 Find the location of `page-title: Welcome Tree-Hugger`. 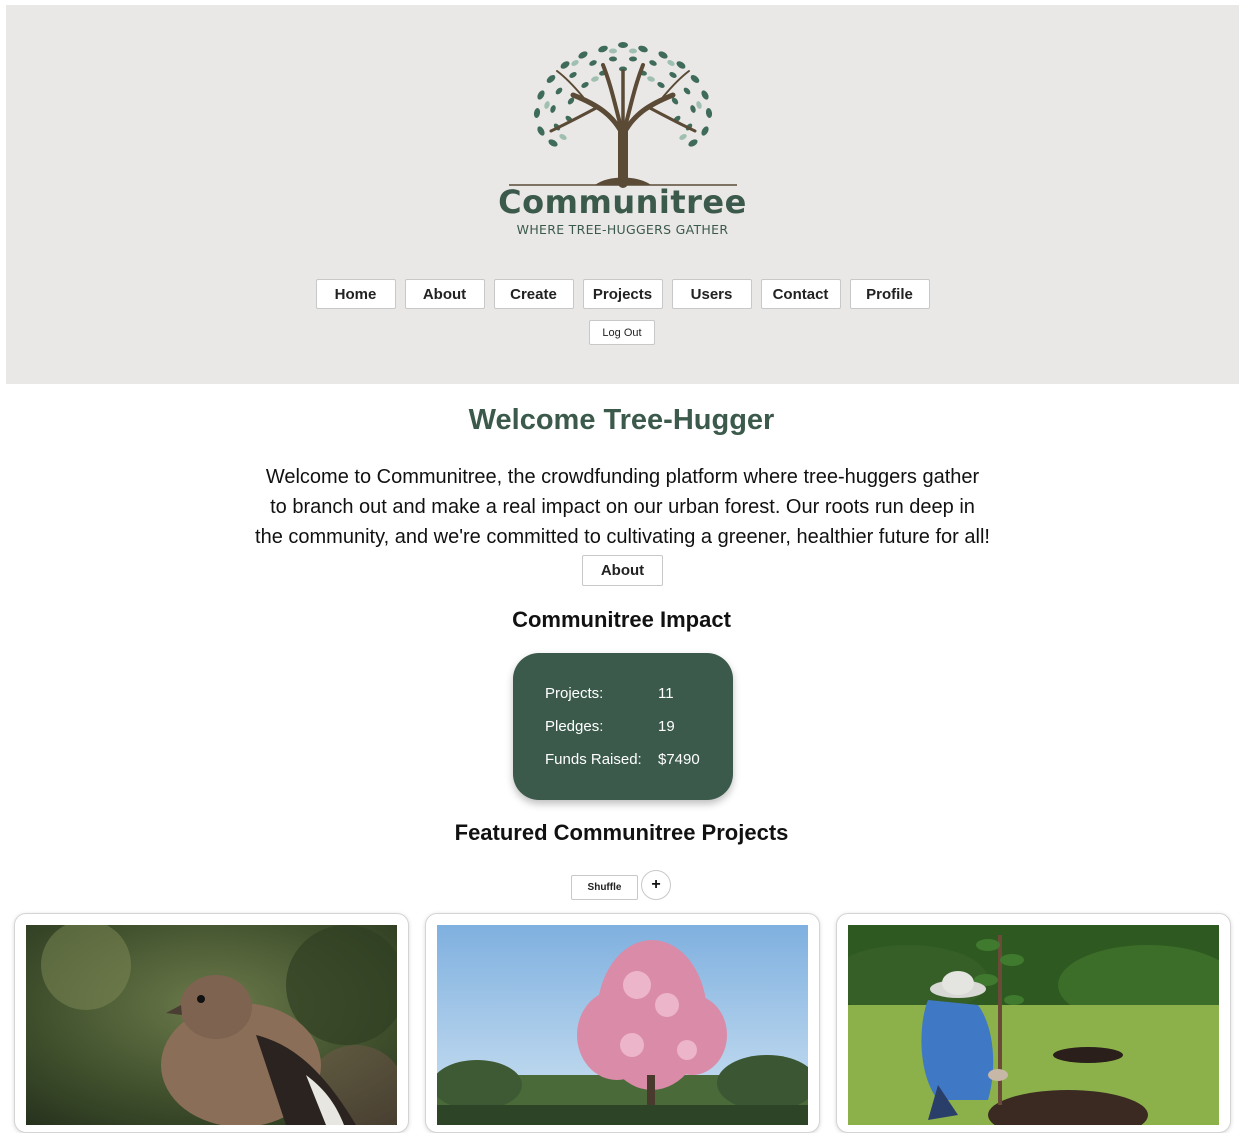

page-title: Welcome Tree-Hugger is located at coordinates (621, 420).